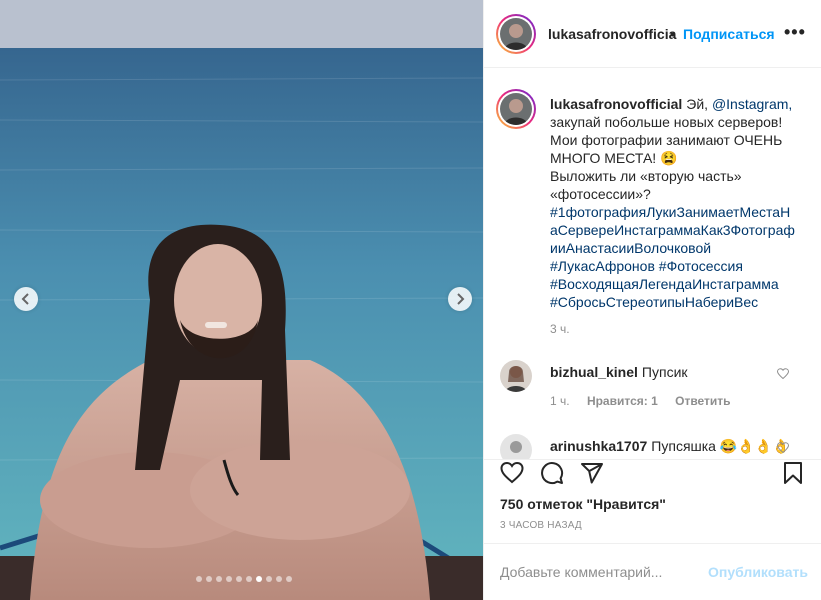  I want to click on bookmark-icon, so click(793, 473).